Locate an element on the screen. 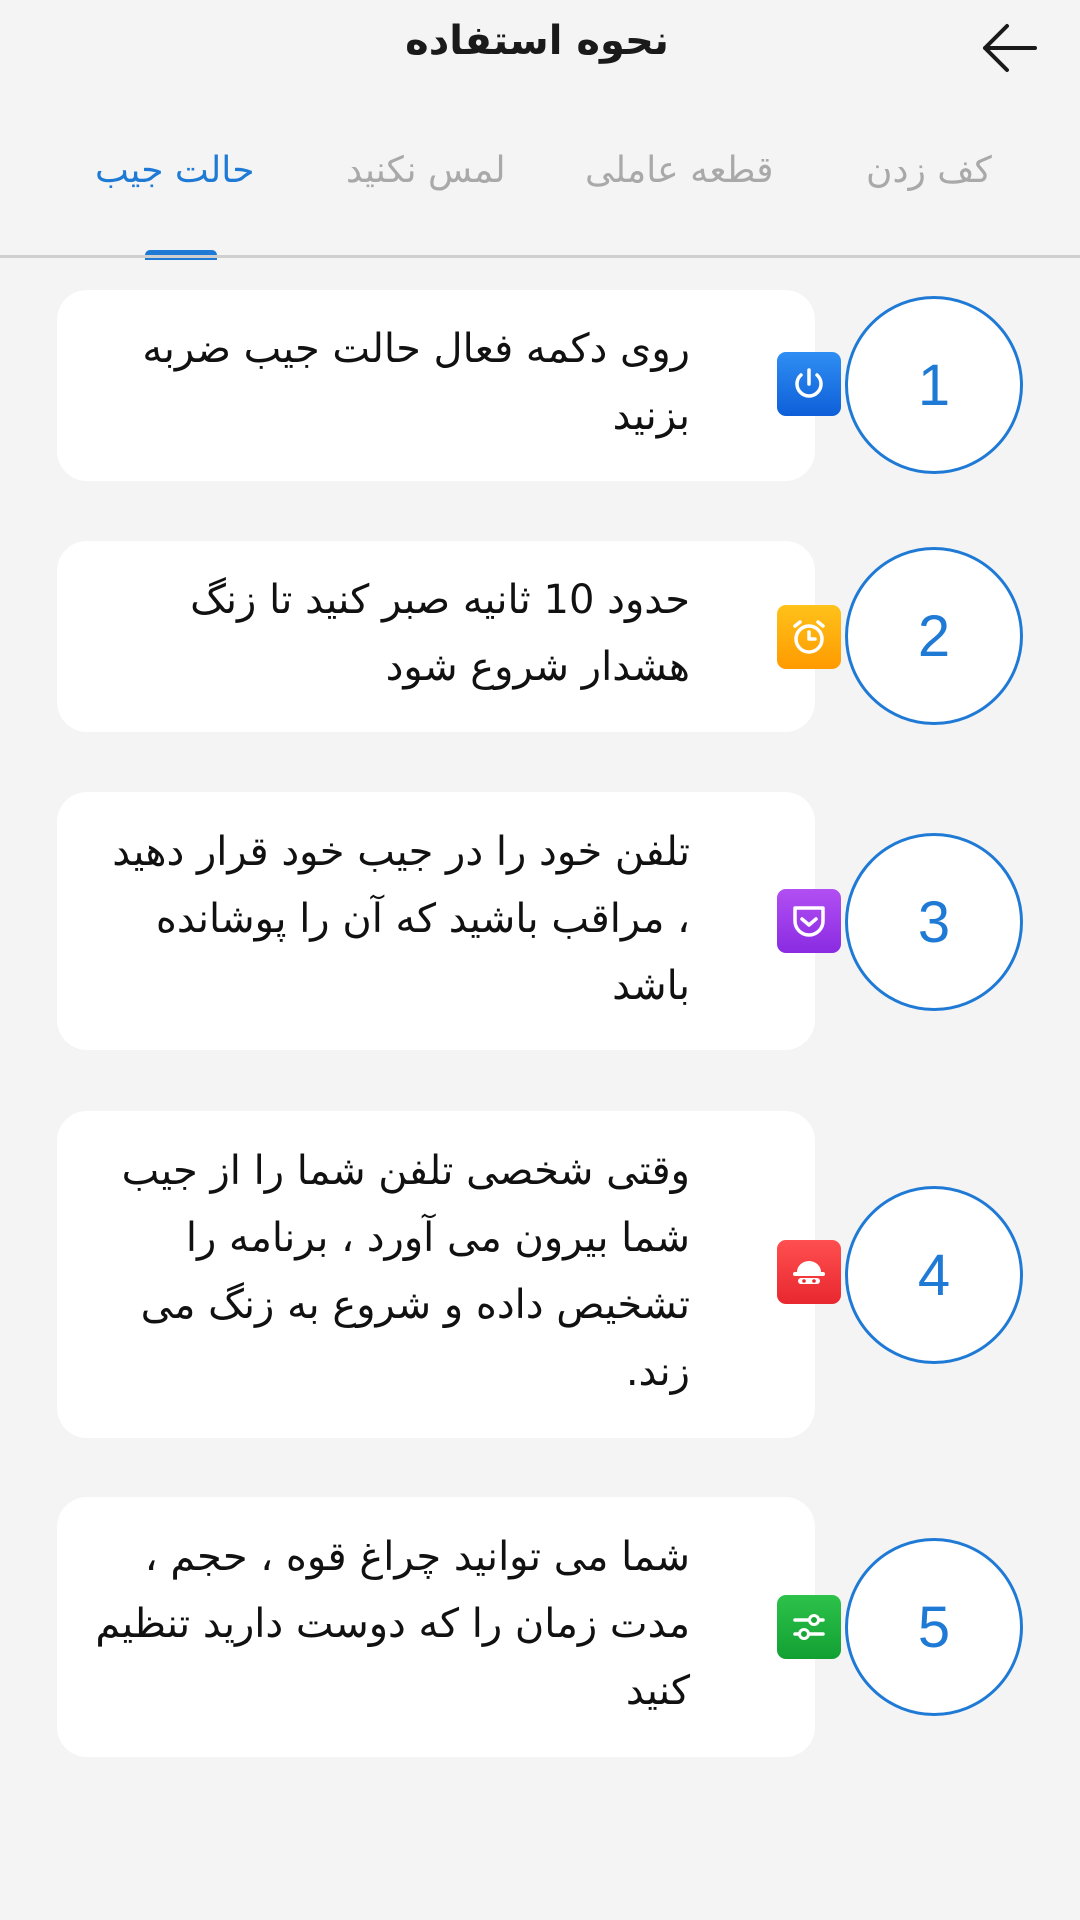 This screenshot has height=1920, width=1080. tab-bar: کف زدن قطعه عاملی لمس نکنید حالت جیب is located at coordinates (540, 200).